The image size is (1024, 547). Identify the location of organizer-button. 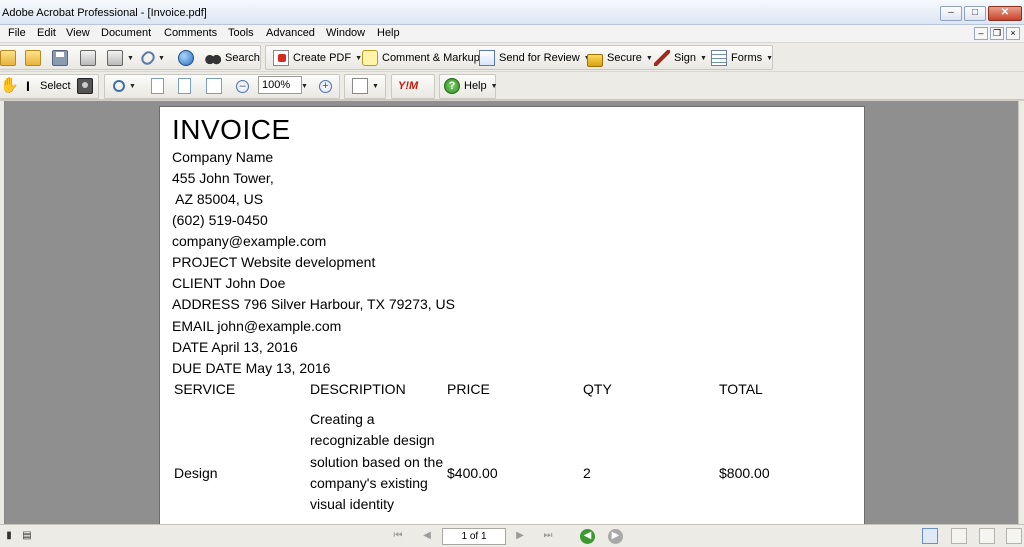
(33, 58).